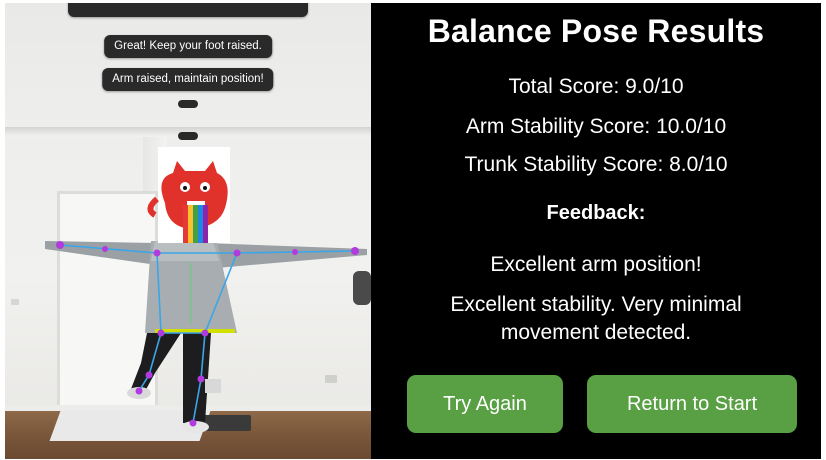 This screenshot has width=826, height=460. Describe the element at coordinates (188, 46) in the screenshot. I see `feedback-toast: Great! Keep your foot raised.` at that location.